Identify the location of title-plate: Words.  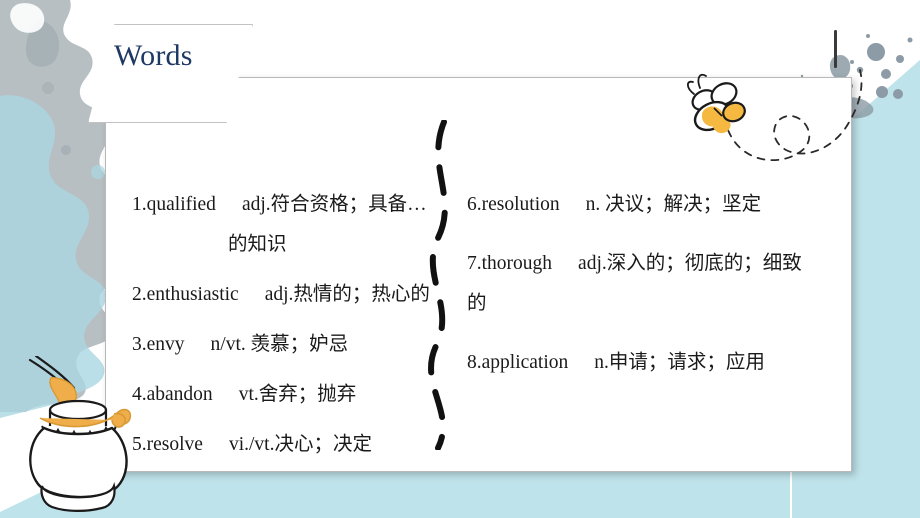
(170, 73).